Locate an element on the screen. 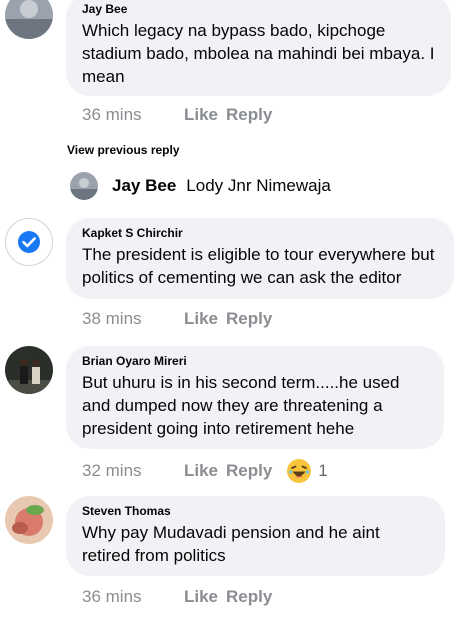 The width and height of the screenshot is (474, 622). comment-author: Kapket S Chirchir is located at coordinates (260, 233).